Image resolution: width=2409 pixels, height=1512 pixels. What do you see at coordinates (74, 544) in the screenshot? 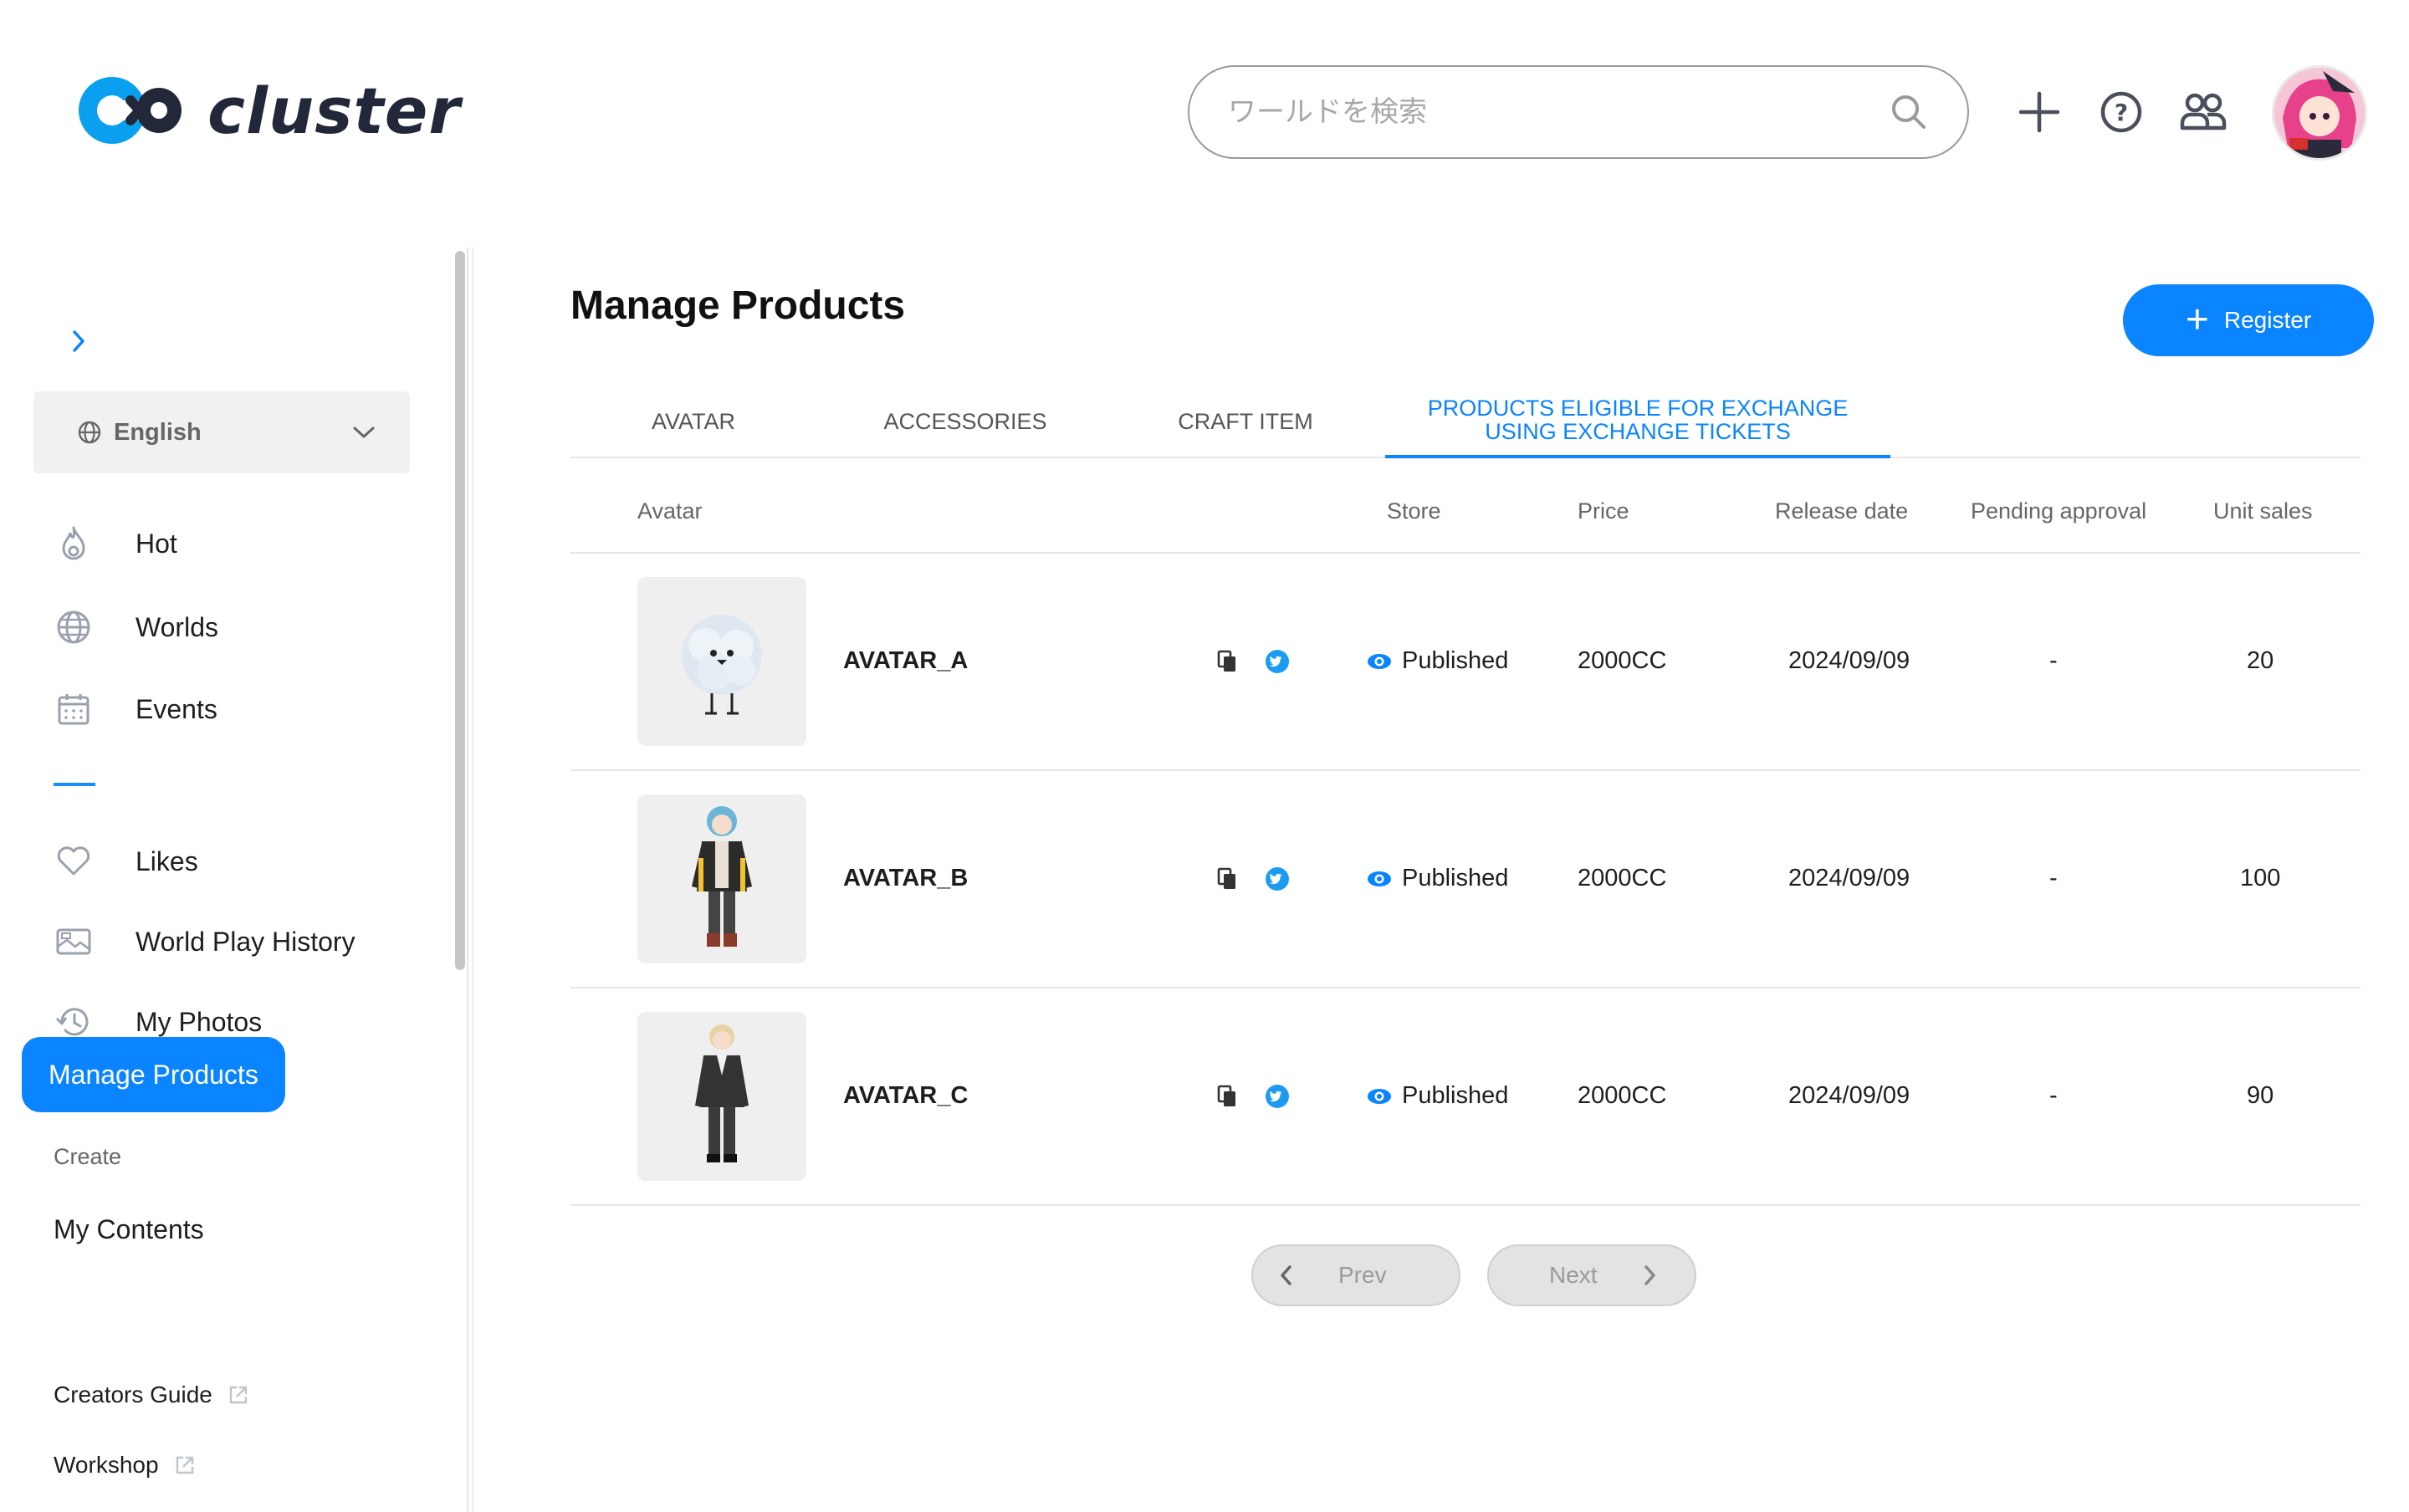
I see `fire-icon` at bounding box center [74, 544].